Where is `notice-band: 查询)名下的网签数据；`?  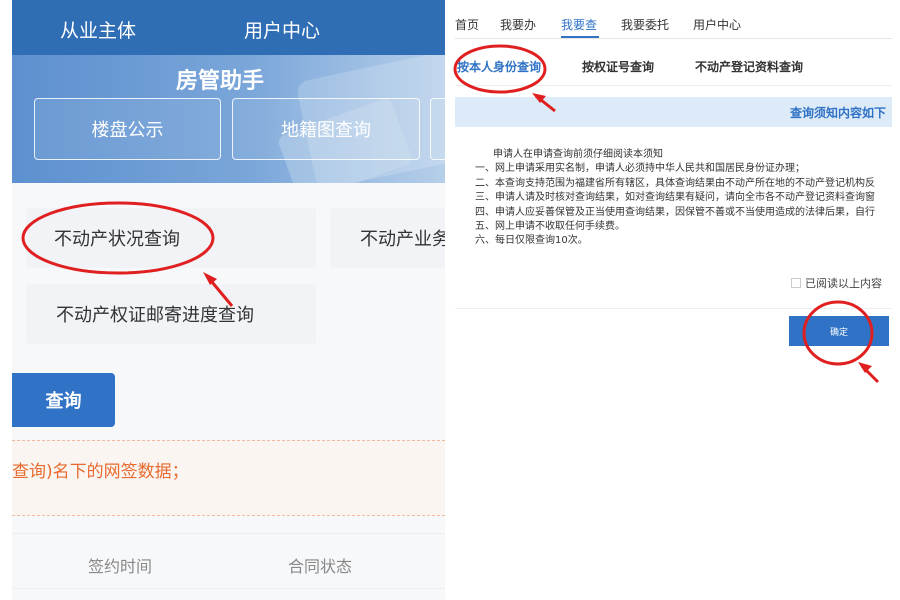
notice-band: 查询)名下的网签数据； is located at coordinates (228, 478).